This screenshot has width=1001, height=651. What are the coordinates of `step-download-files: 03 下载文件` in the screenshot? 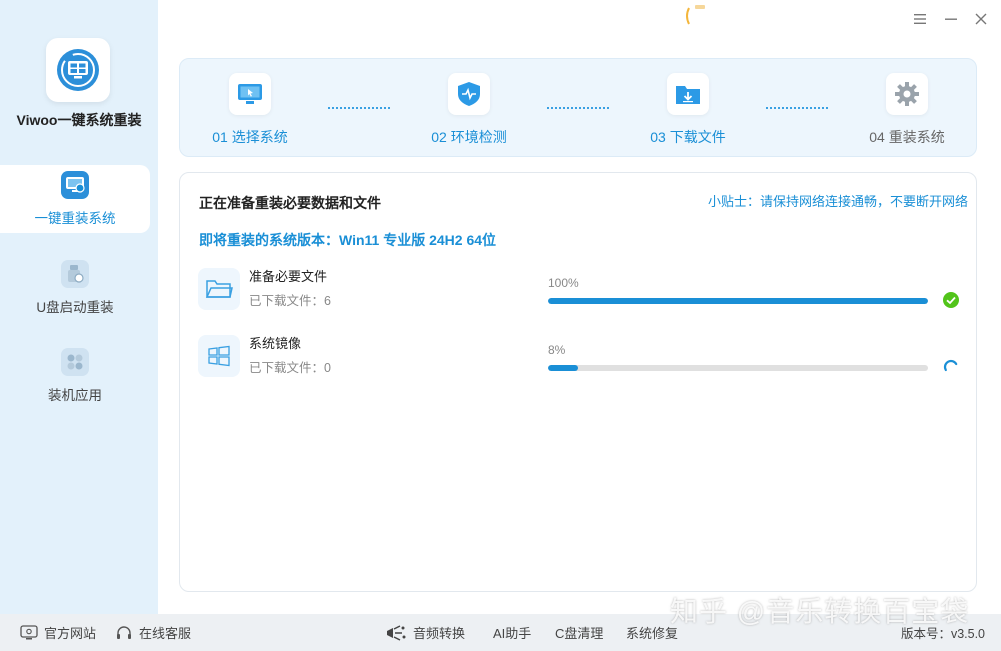 It's located at (688, 110).